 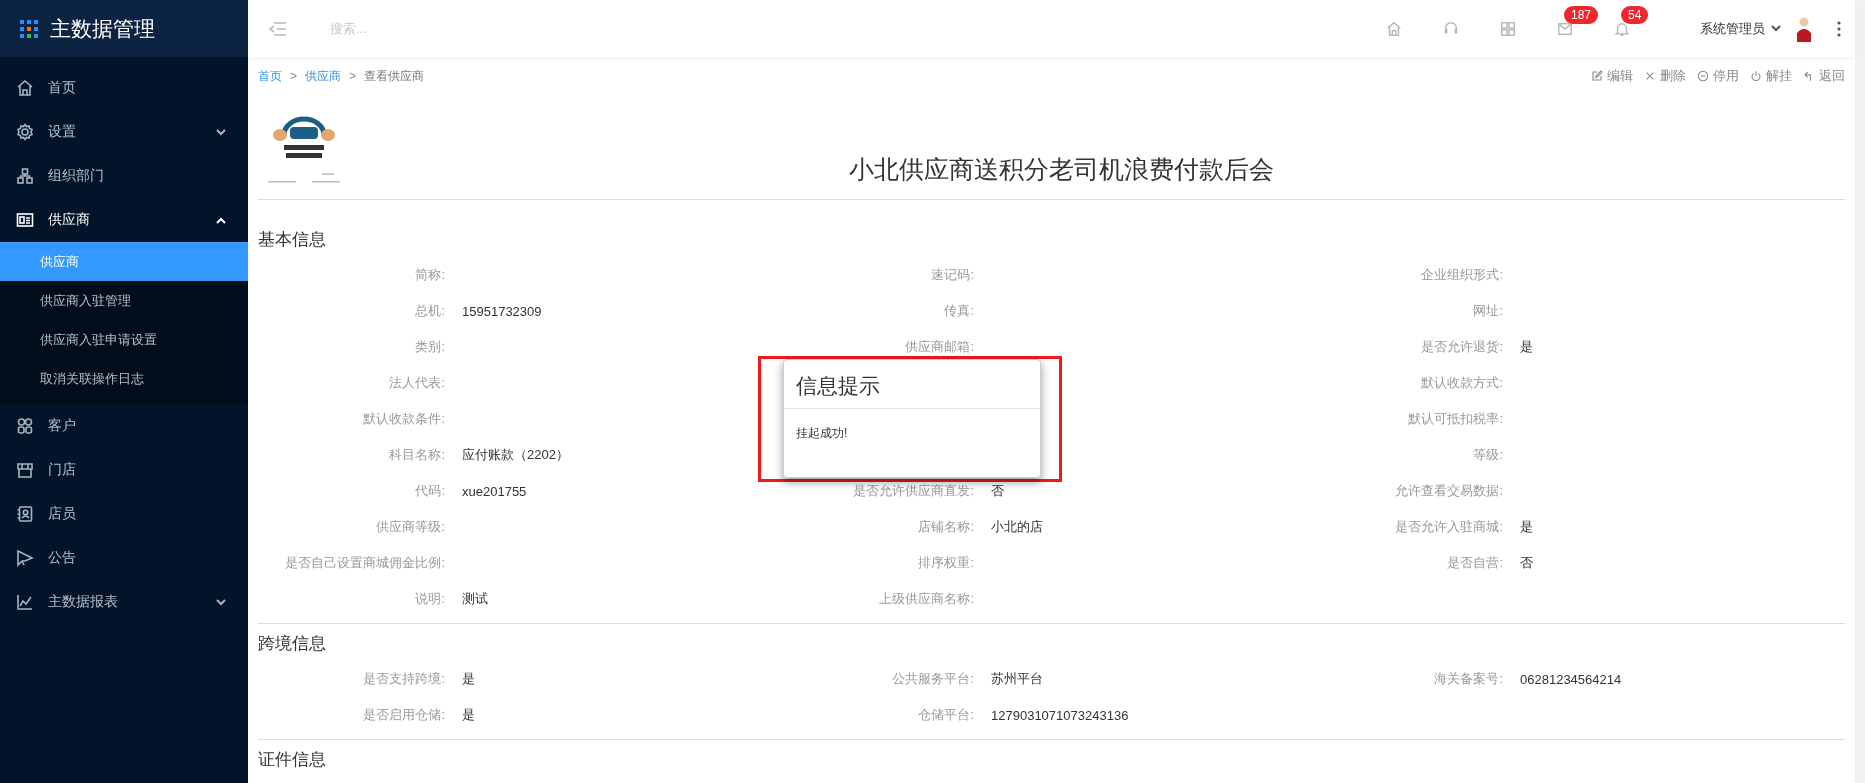 I want to click on field-label: 海关备案号:, so click(x=1468, y=679).